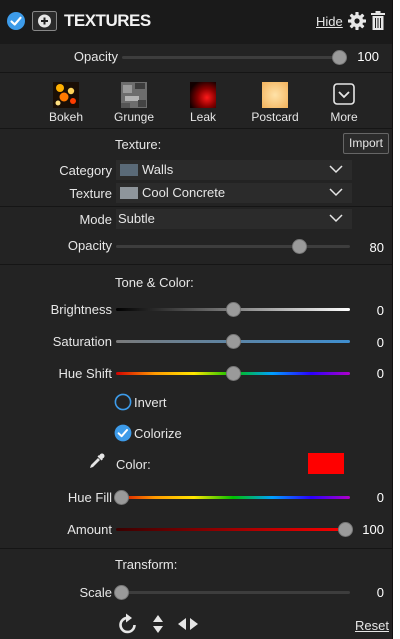 The height and width of the screenshot is (639, 400). Describe the element at coordinates (380, 373) in the screenshot. I see `hue-shift-value: 0` at that location.